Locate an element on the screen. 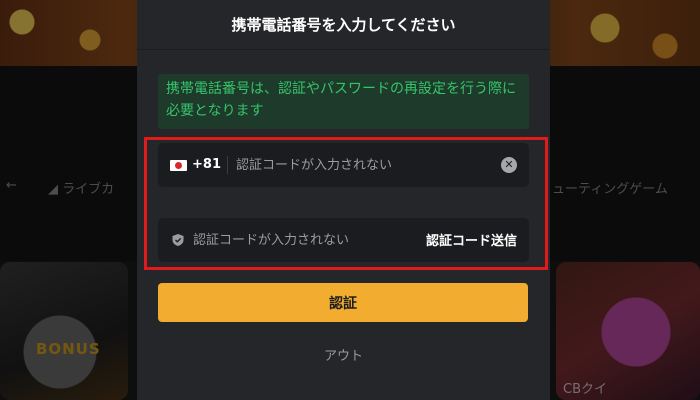 The height and width of the screenshot is (400, 700). japan-flag-icon is located at coordinates (178, 165).